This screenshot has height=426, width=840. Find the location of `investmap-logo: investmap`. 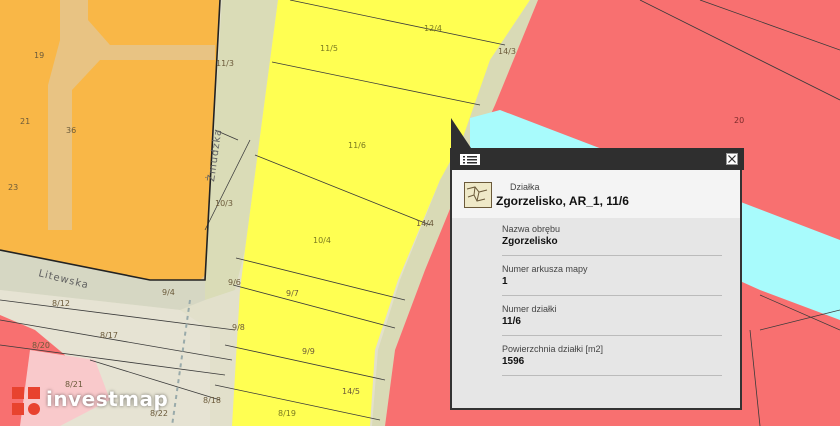

investmap-logo: investmap is located at coordinates (100, 401).